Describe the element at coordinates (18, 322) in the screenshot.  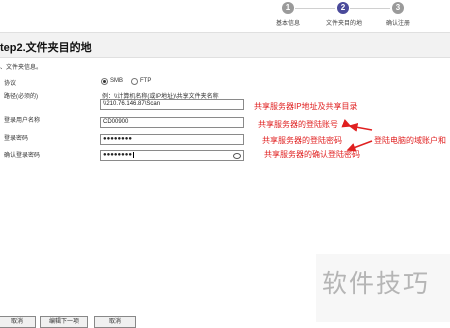
I see `back-button: 取消` at that location.